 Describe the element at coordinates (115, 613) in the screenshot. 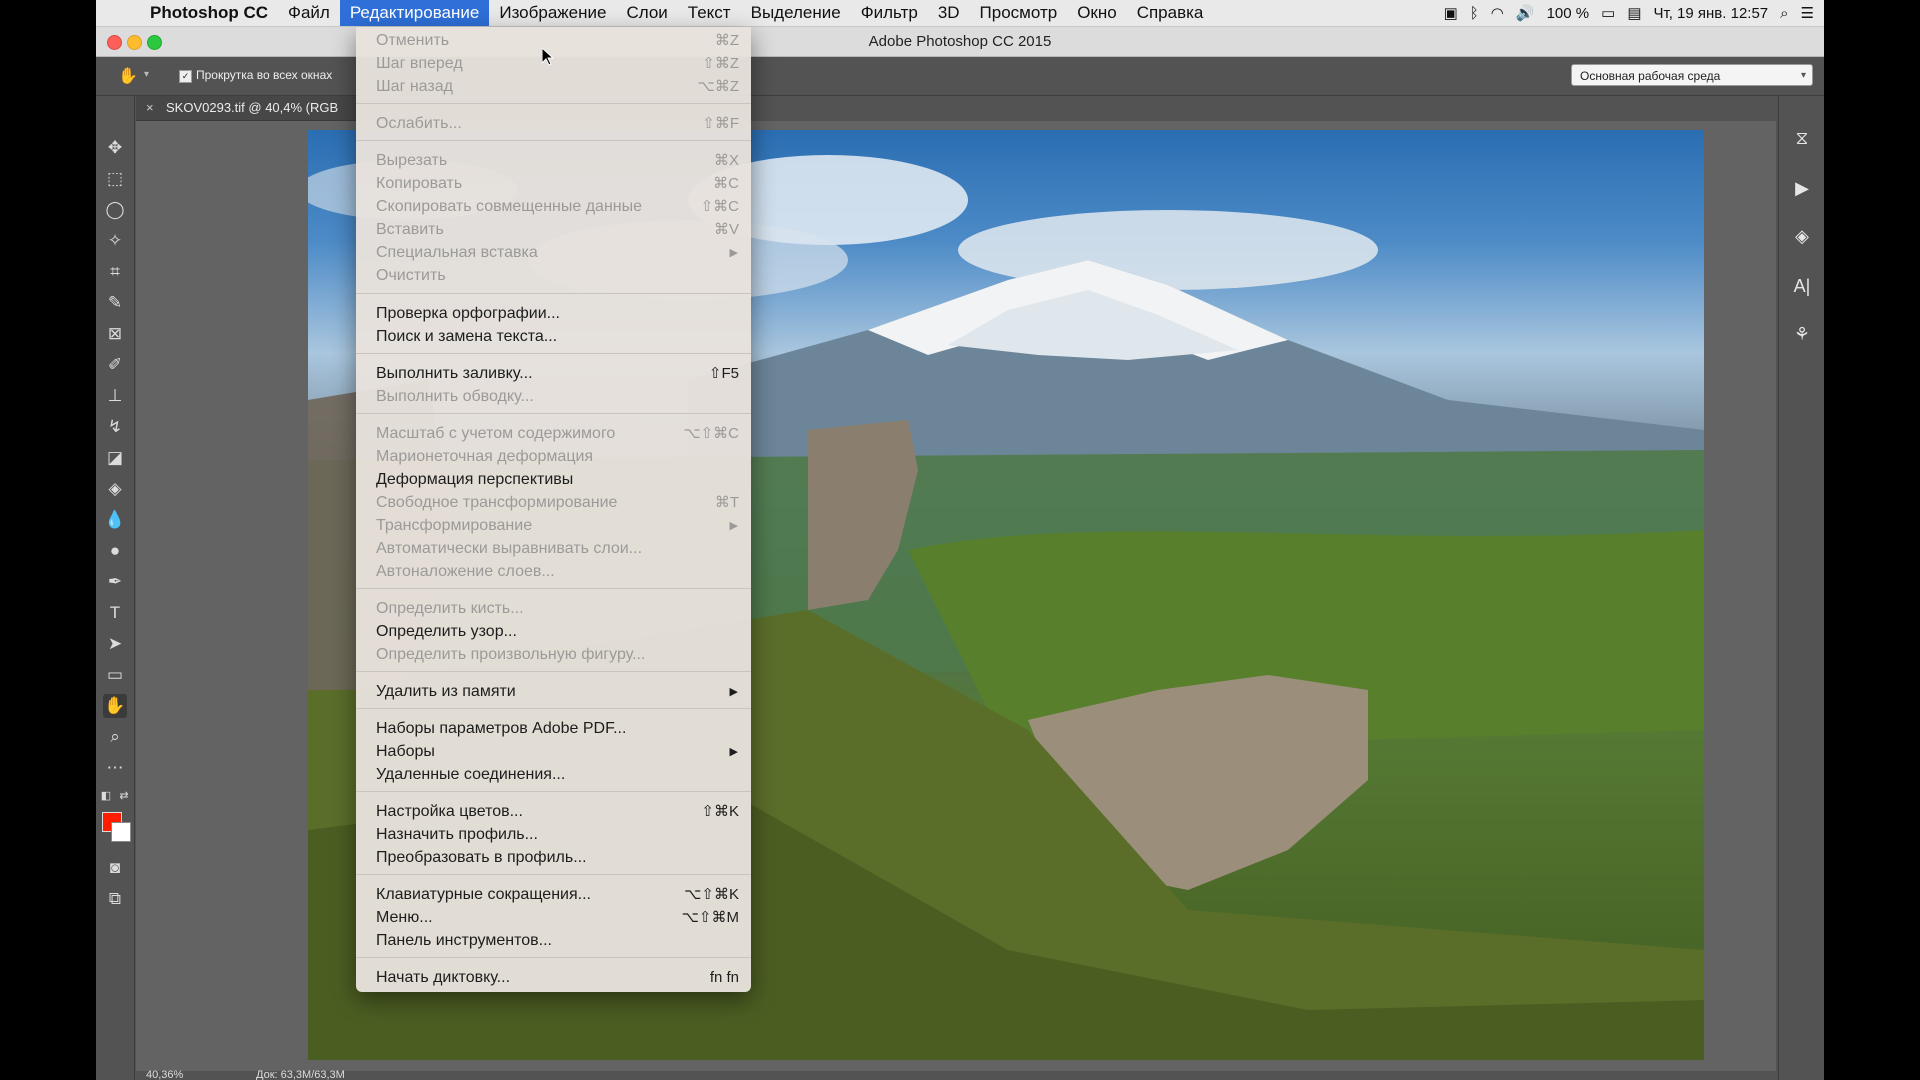

I see `type-tool-icon: T` at that location.